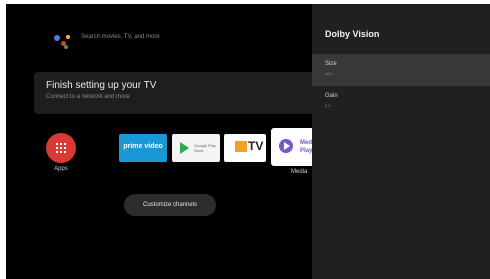  What do you see at coordinates (401, 102) in the screenshot?
I see `setting-gain: Gain 2.0` at bounding box center [401, 102].